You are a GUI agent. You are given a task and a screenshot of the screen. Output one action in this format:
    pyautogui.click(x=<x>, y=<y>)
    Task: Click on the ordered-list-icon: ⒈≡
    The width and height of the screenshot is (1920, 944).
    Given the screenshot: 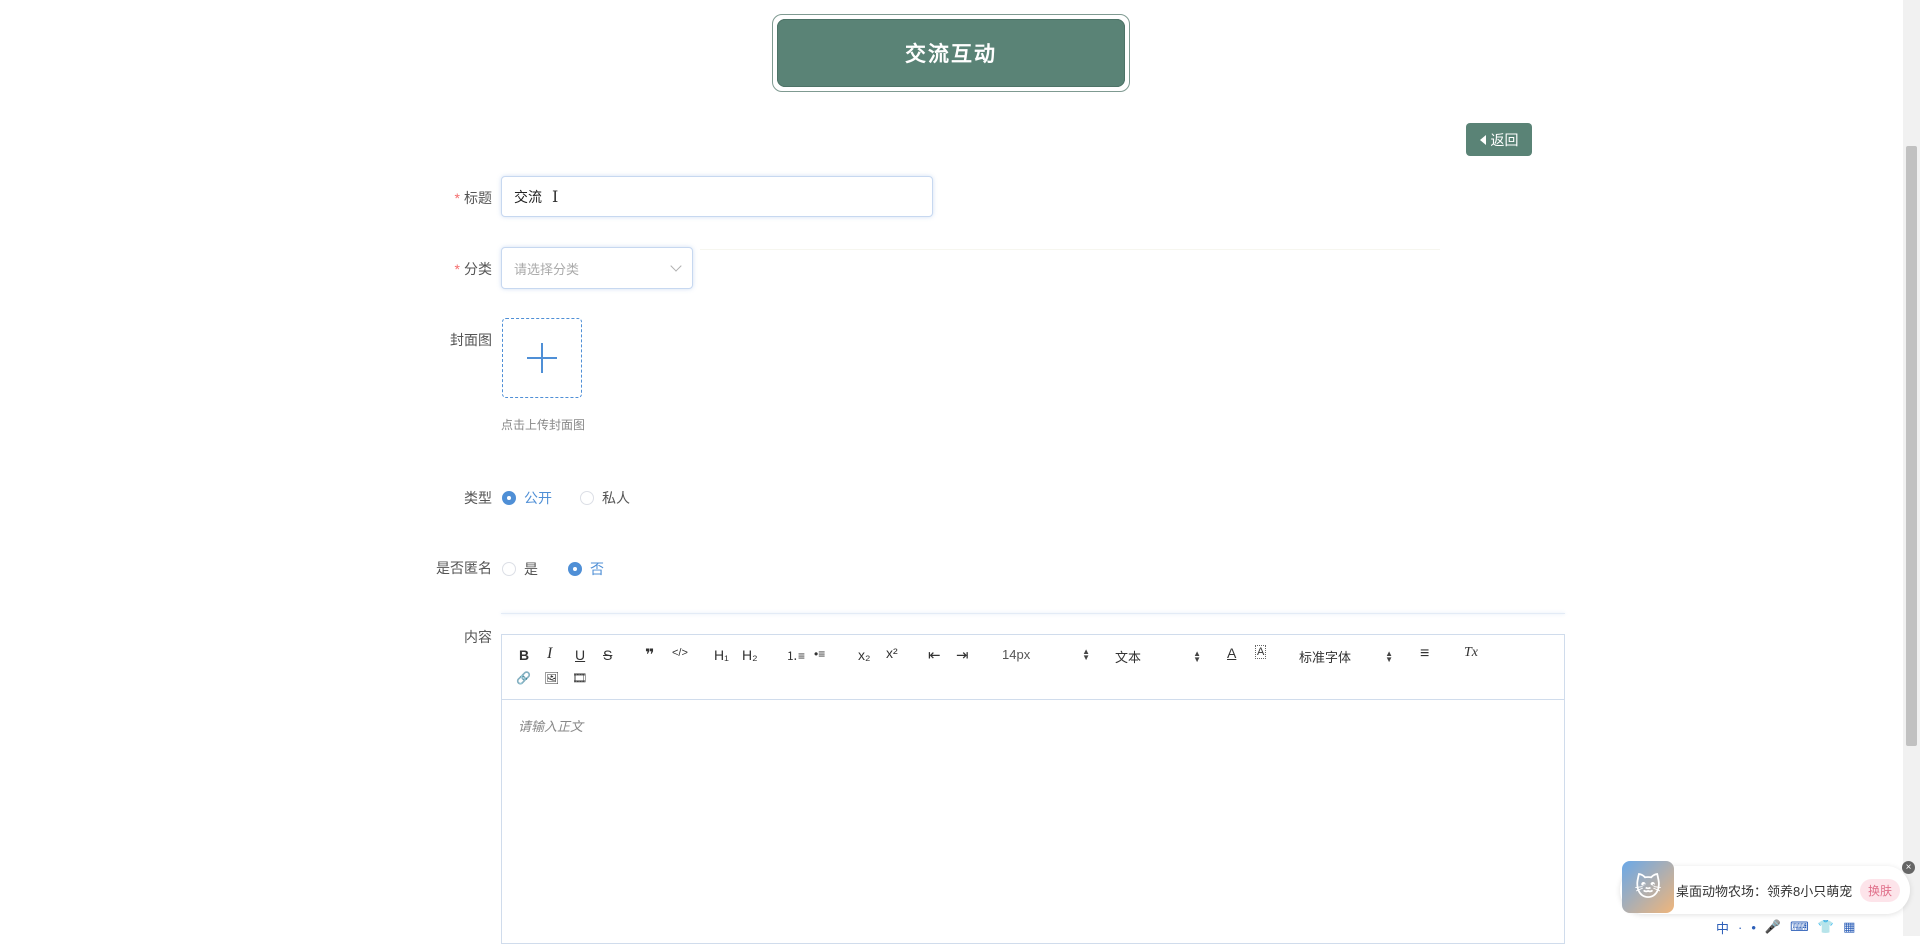 What is the action you would take?
    pyautogui.click(x=795, y=655)
    